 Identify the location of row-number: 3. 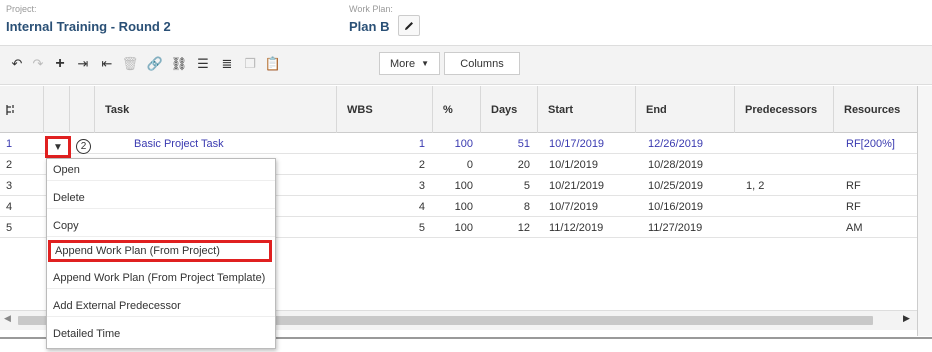
(9, 186).